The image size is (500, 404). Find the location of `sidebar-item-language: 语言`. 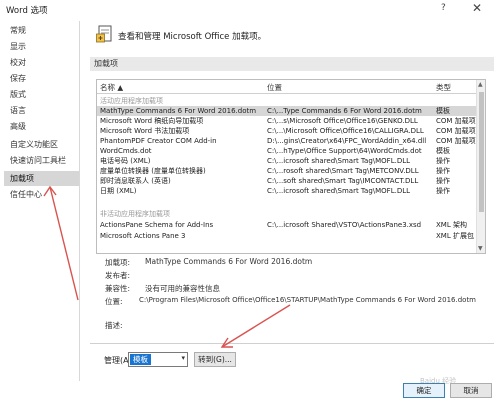

sidebar-item-language: 语言 is located at coordinates (41, 110).